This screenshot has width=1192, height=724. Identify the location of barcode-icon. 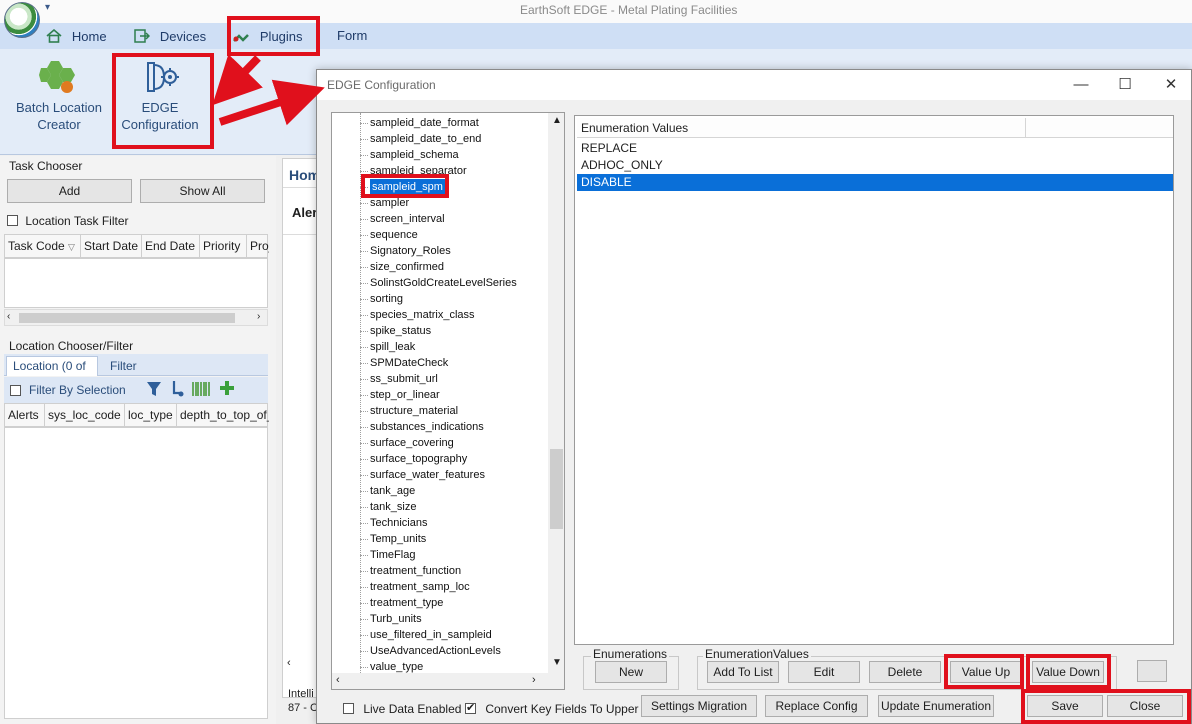
(201, 390).